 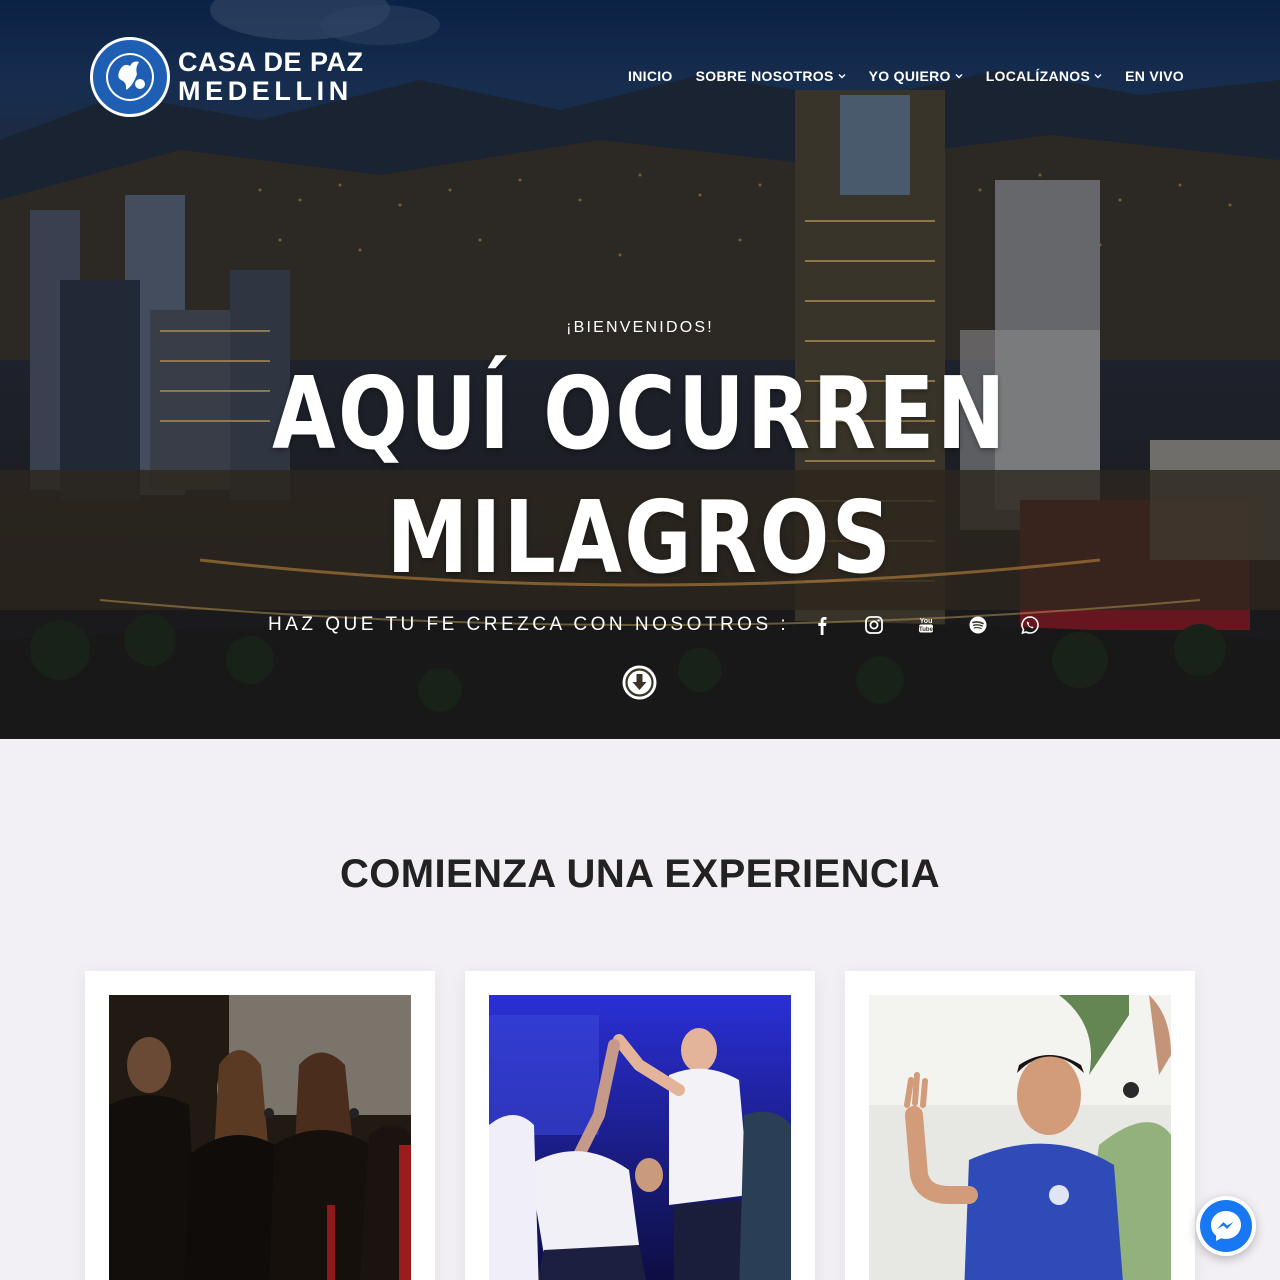 What do you see at coordinates (265, 91) in the screenshot?
I see `logo-line2: MEDELLIN` at bounding box center [265, 91].